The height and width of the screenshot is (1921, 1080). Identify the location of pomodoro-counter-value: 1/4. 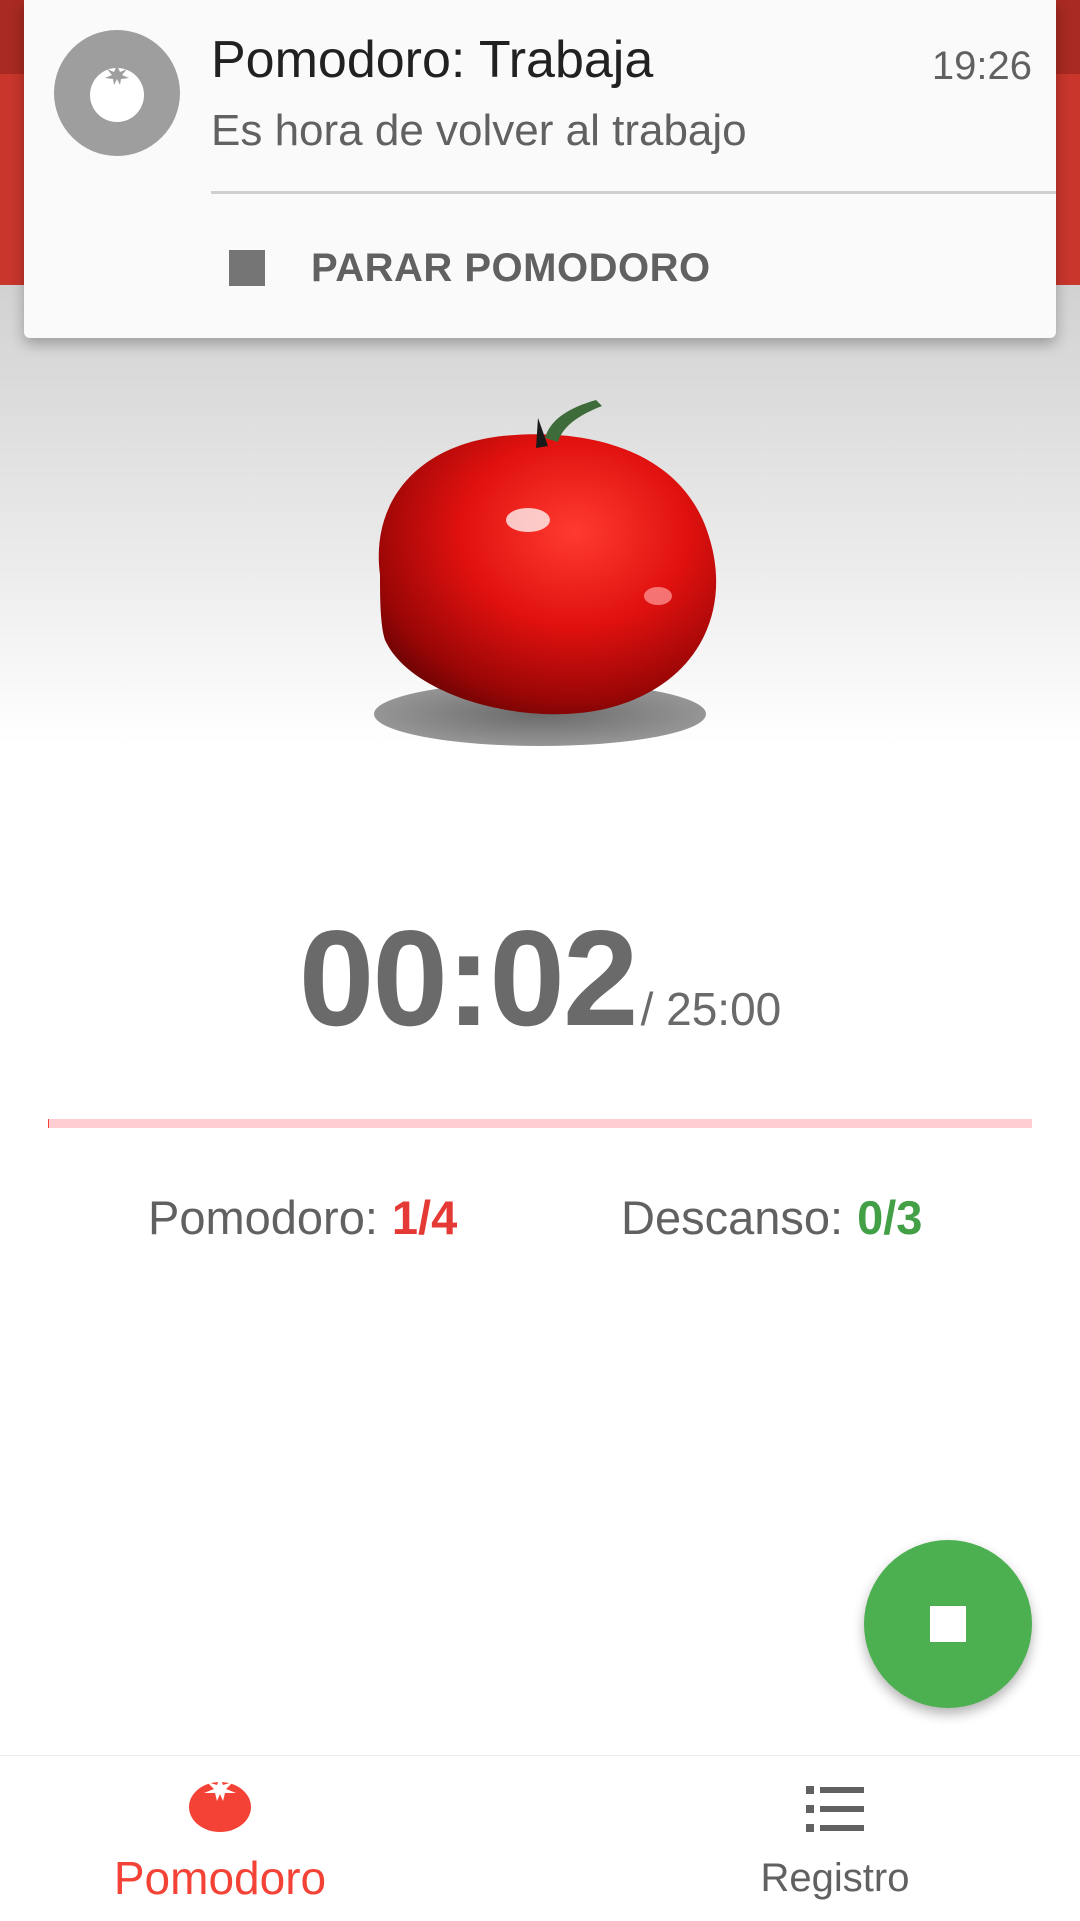
(424, 1217).